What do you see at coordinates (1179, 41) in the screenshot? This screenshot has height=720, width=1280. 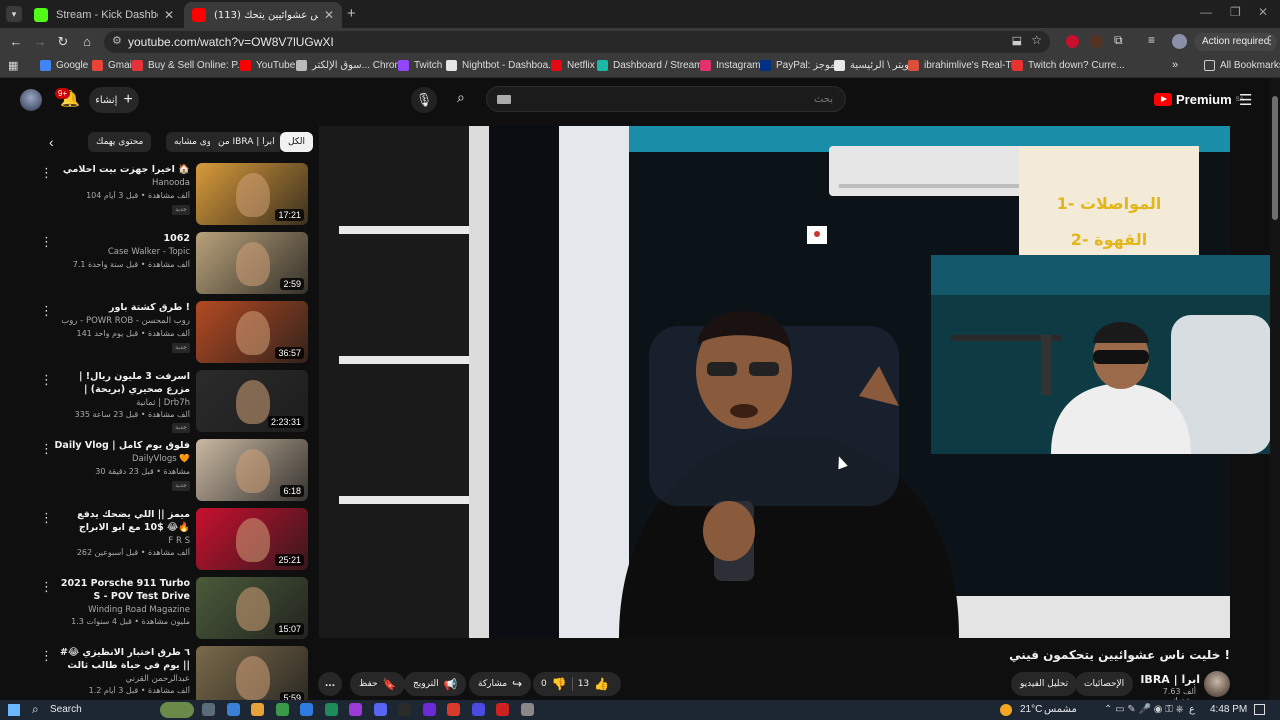 I see `profile-avatar` at bounding box center [1179, 41].